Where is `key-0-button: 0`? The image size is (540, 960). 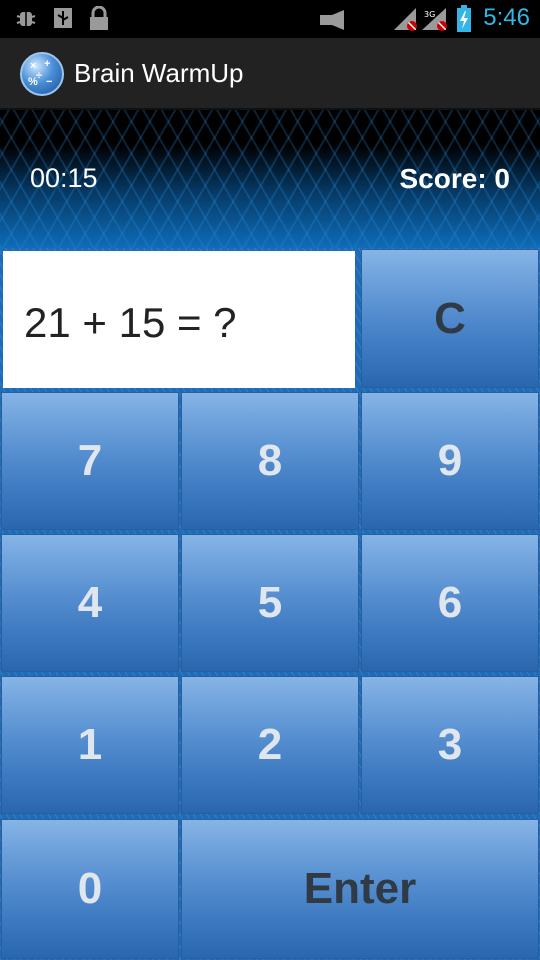 key-0-button: 0 is located at coordinates (90, 889).